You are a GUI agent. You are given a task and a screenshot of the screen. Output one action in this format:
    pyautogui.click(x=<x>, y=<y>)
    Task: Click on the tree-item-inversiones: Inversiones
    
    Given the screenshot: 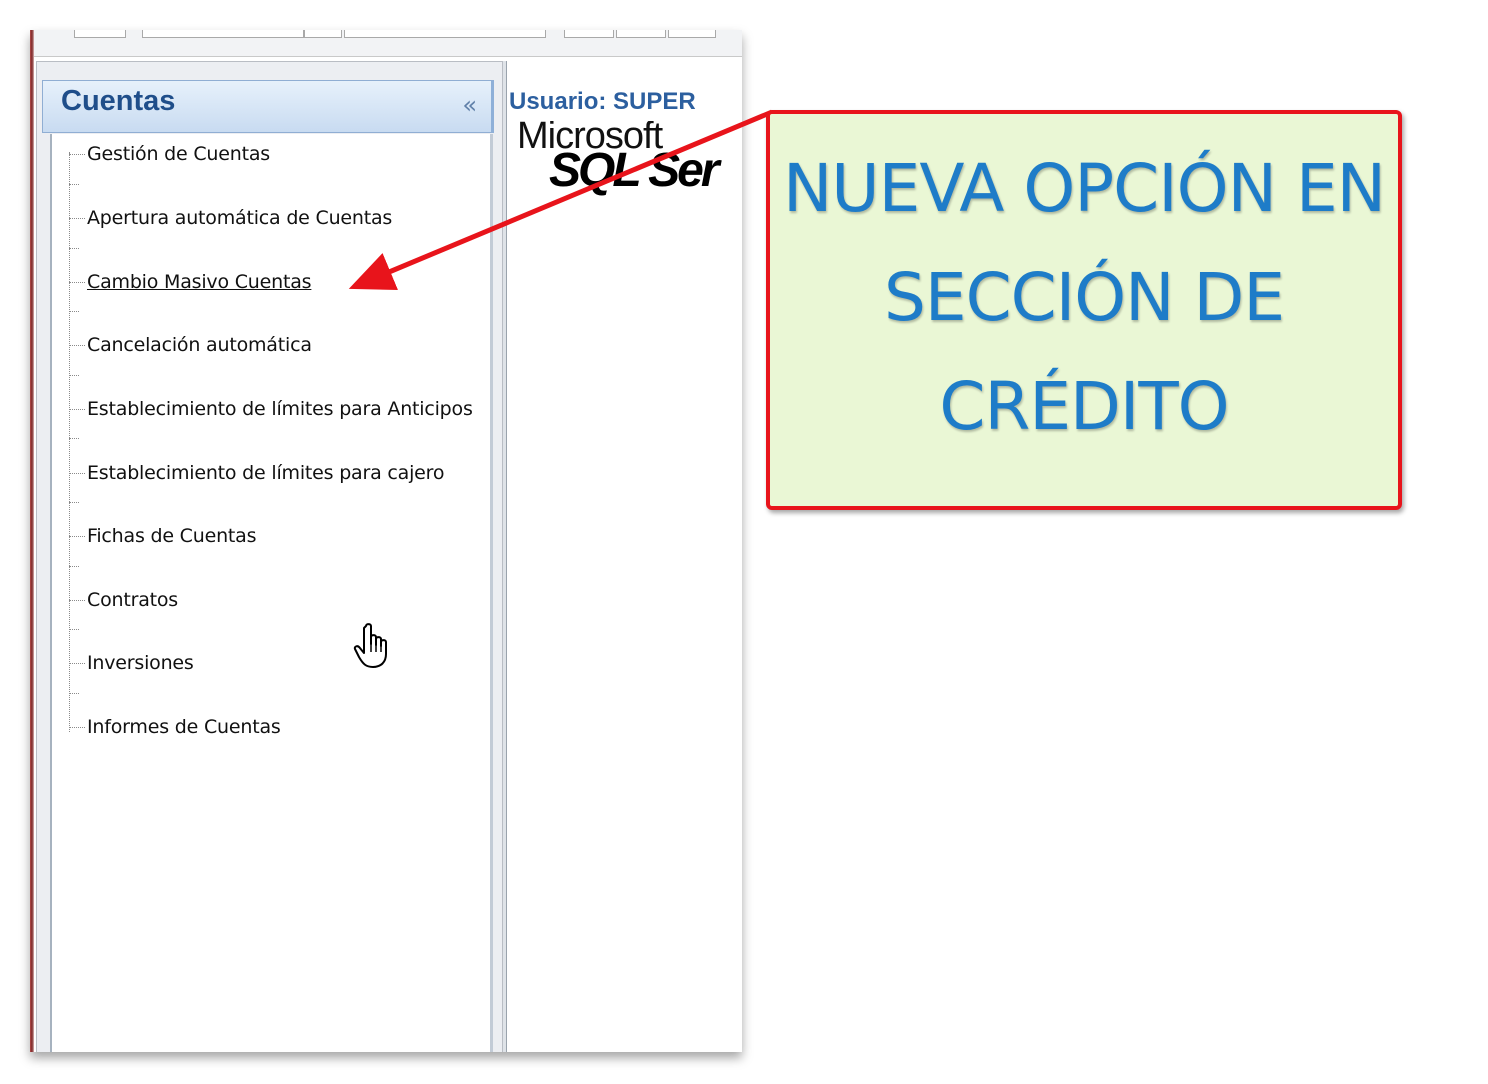 What is the action you would take?
    pyautogui.click(x=131, y=663)
    